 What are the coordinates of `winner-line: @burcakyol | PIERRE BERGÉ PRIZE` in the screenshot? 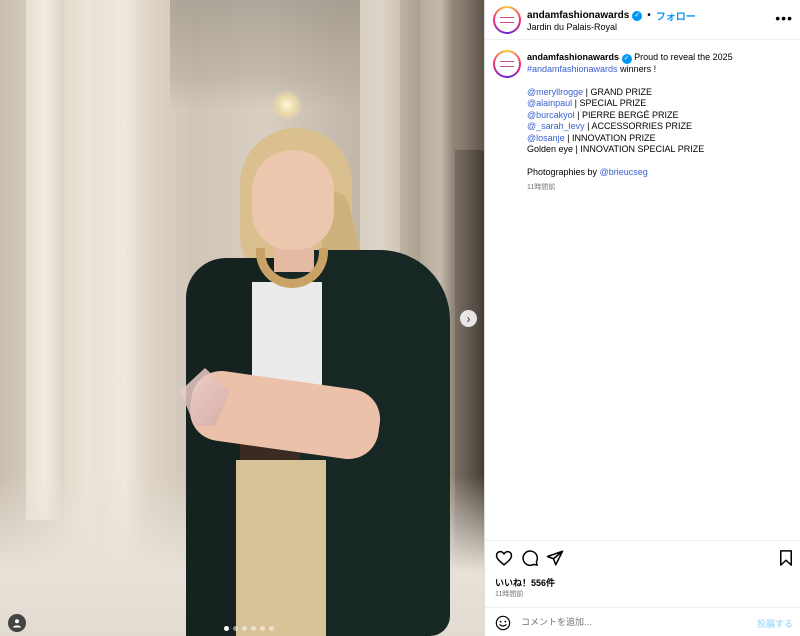 It's located at (660, 116).